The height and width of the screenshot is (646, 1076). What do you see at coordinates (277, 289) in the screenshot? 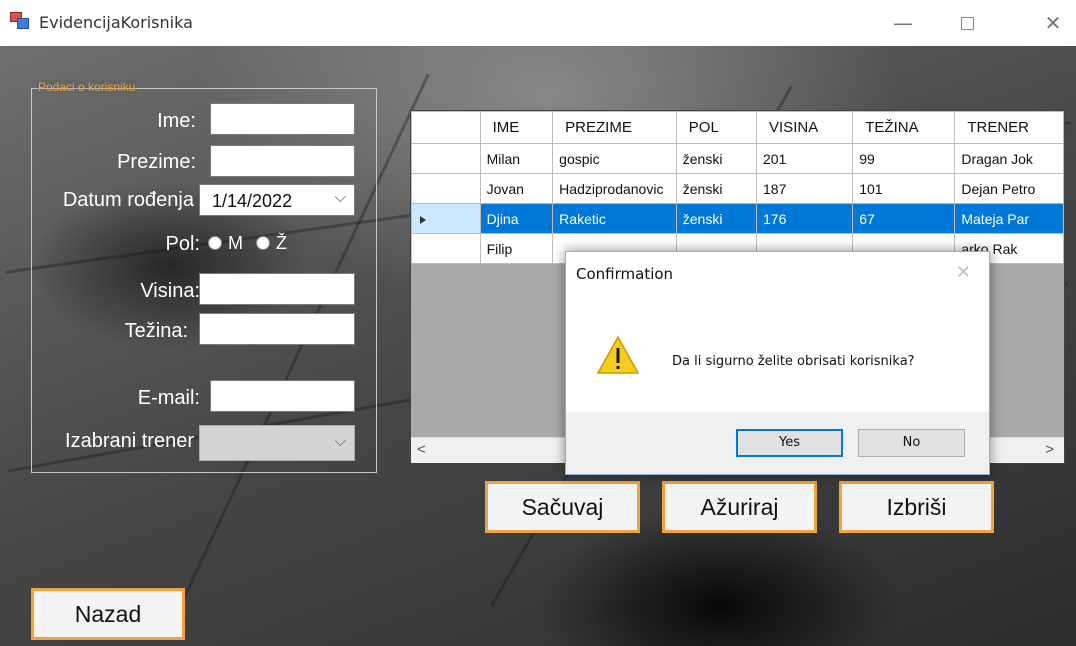
I see `visina-input` at bounding box center [277, 289].